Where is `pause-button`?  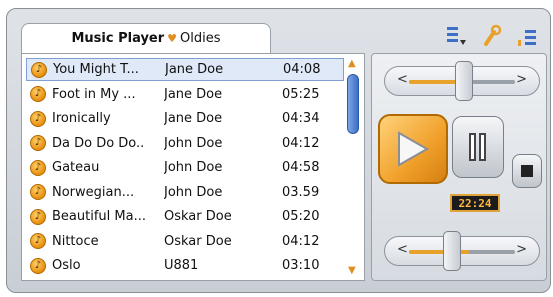
pause-button is located at coordinates (478, 147).